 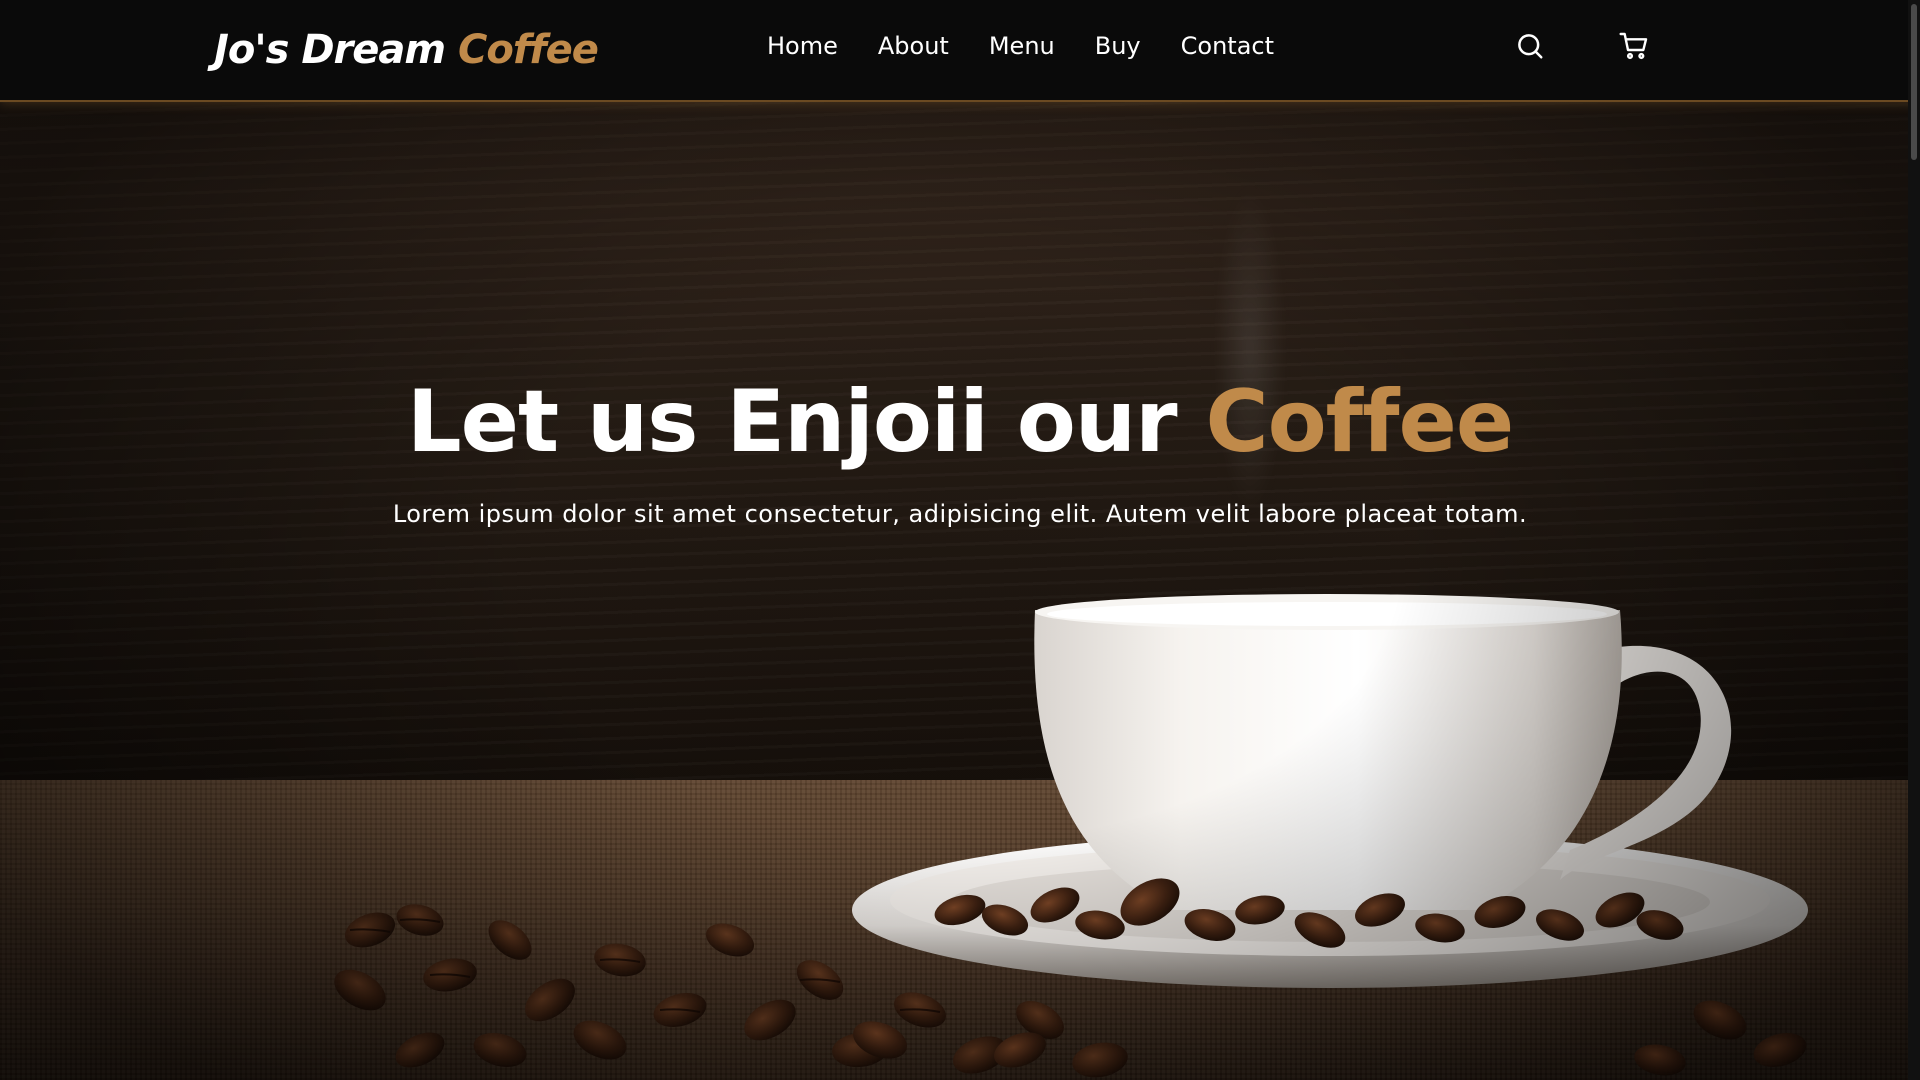 I want to click on search-button, so click(x=1530, y=46).